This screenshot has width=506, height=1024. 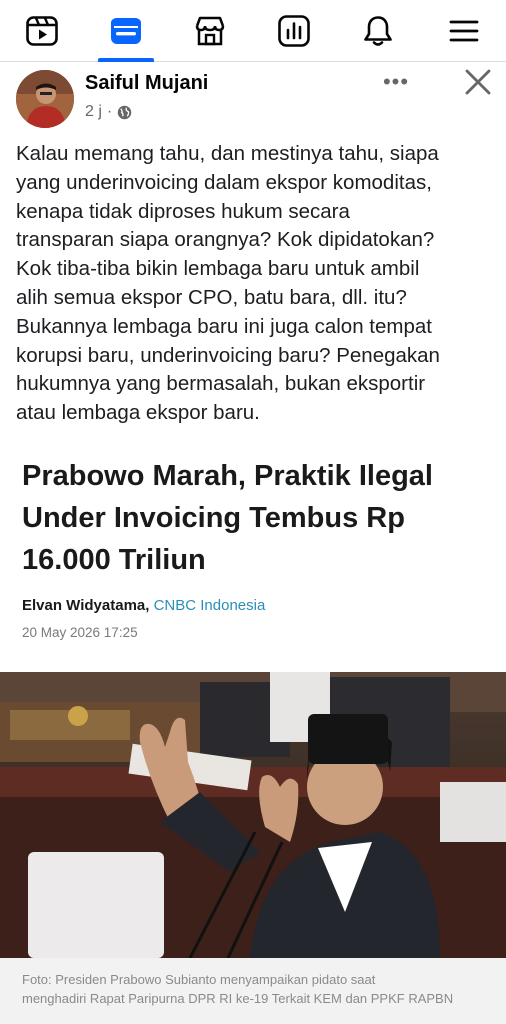 I want to click on bell-icon, so click(x=378, y=31).